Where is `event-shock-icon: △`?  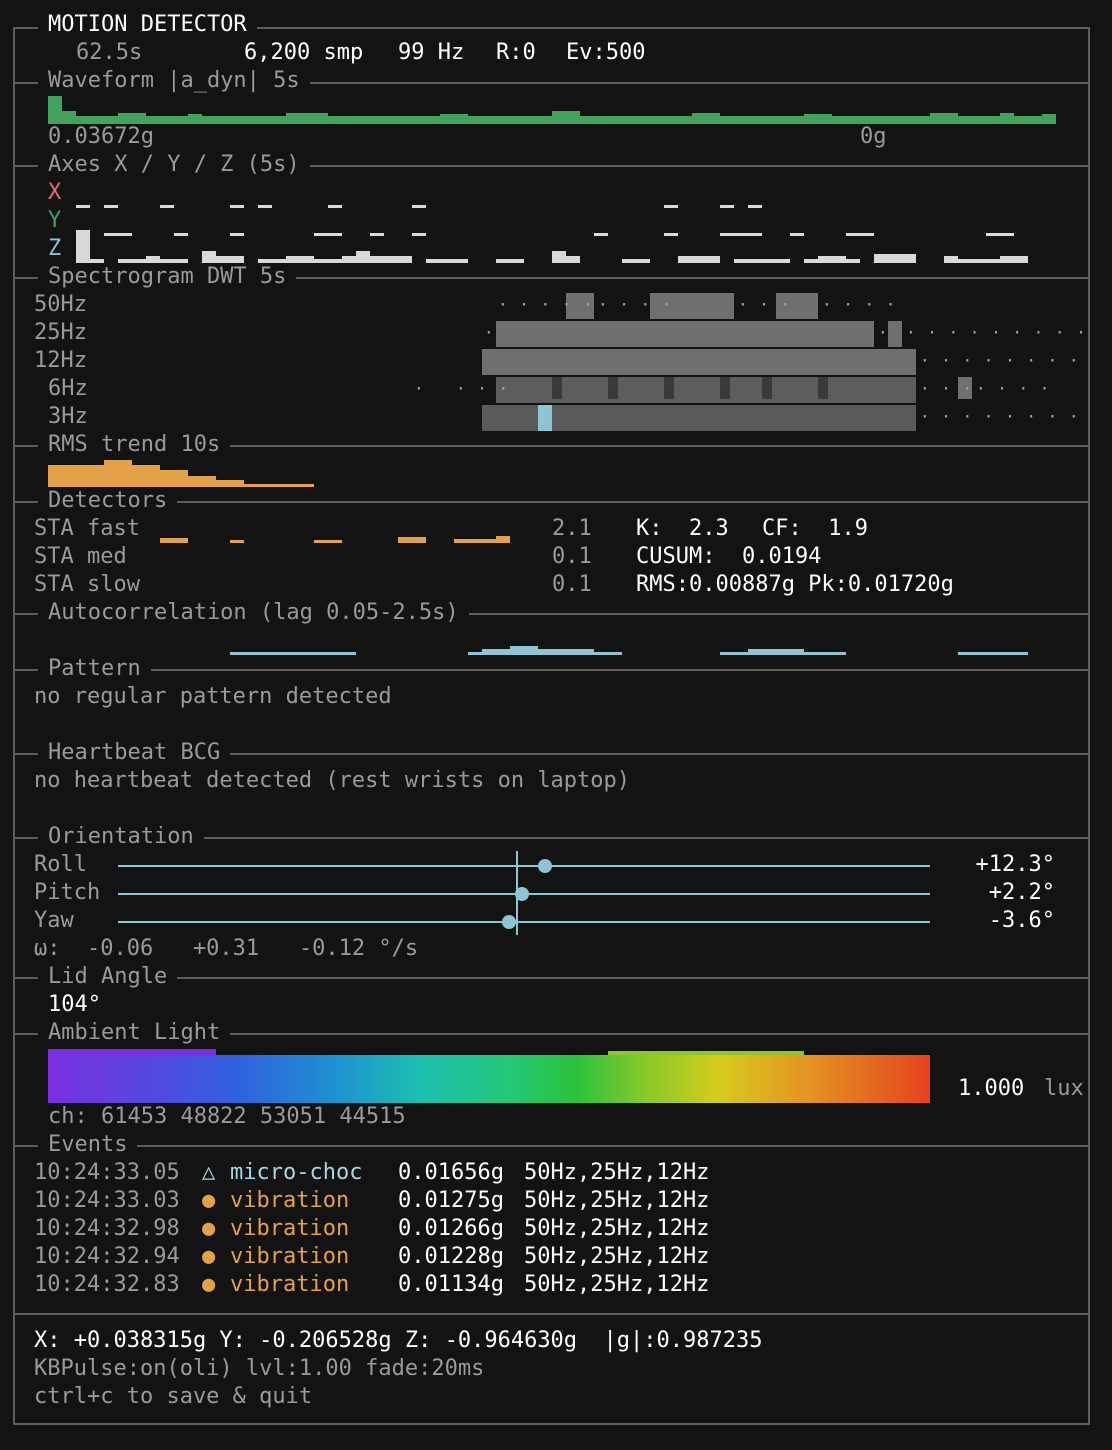
event-shock-icon: △ is located at coordinates (209, 1172).